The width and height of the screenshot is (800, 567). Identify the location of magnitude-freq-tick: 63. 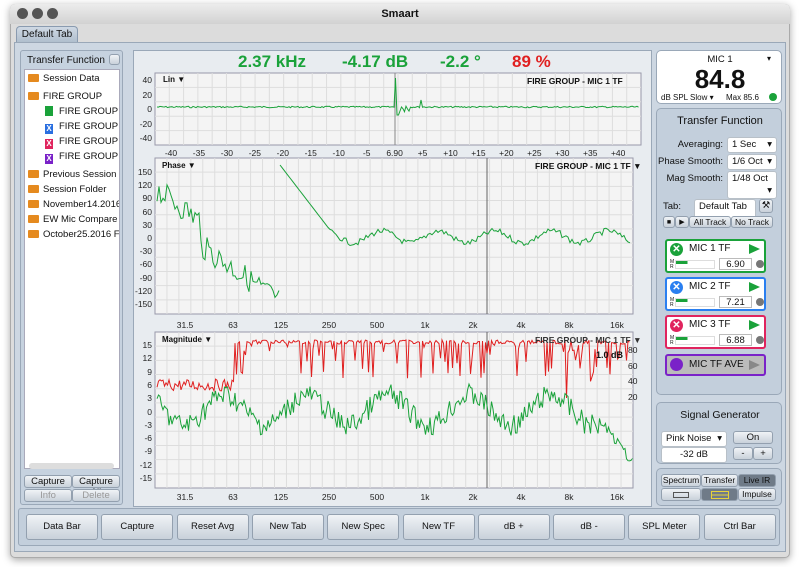
(233, 497).